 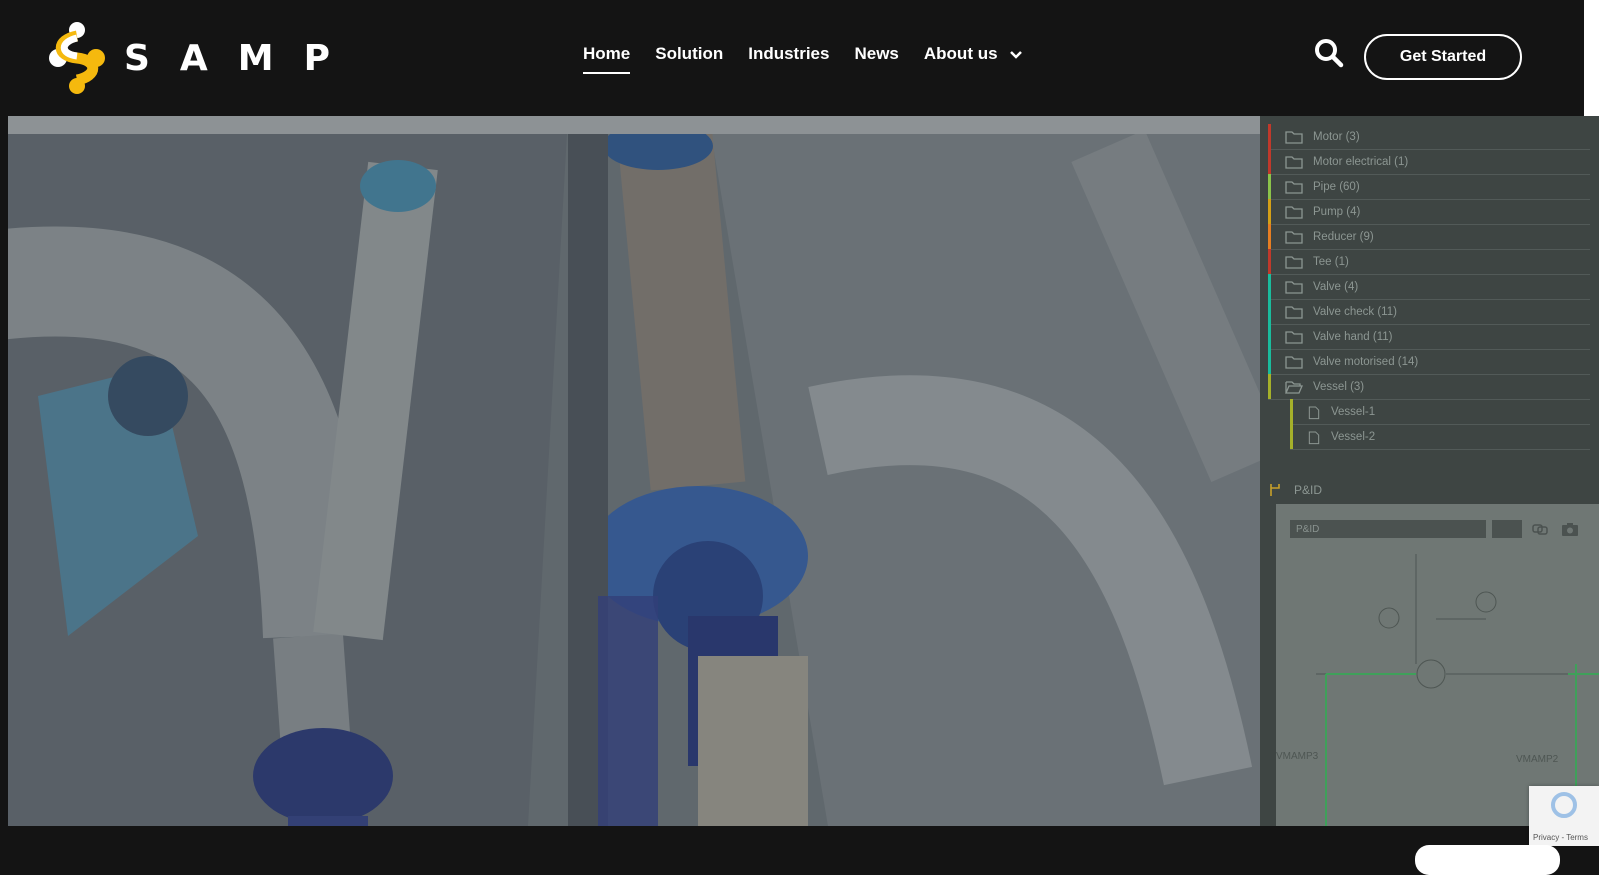 I want to click on recaptcha-badge: Privacy - Terms, so click(x=1564, y=816).